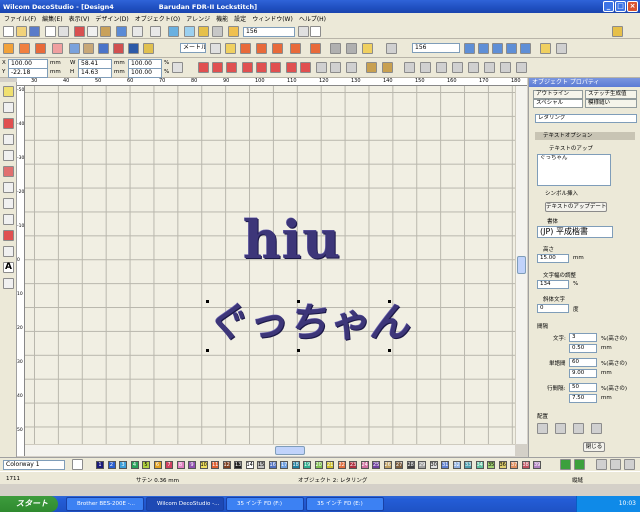  I want to click on task-fd-f: 35 インチ FD (F:), so click(265, 504).